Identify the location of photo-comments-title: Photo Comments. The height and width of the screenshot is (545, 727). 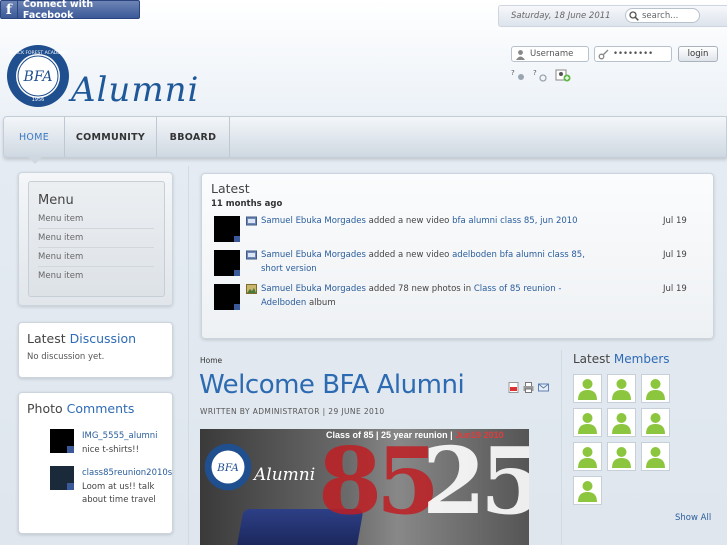
(81, 408).